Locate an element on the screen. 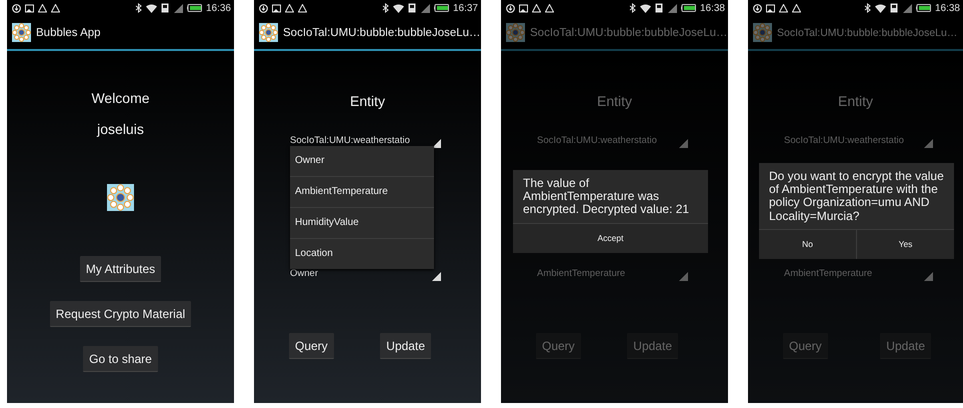 The height and width of the screenshot is (408, 963). dialog-message: Do you want to encrypt the value of AmbientTemperature with the policy Organization=umu AND Locality=Murcia? is located at coordinates (856, 196).